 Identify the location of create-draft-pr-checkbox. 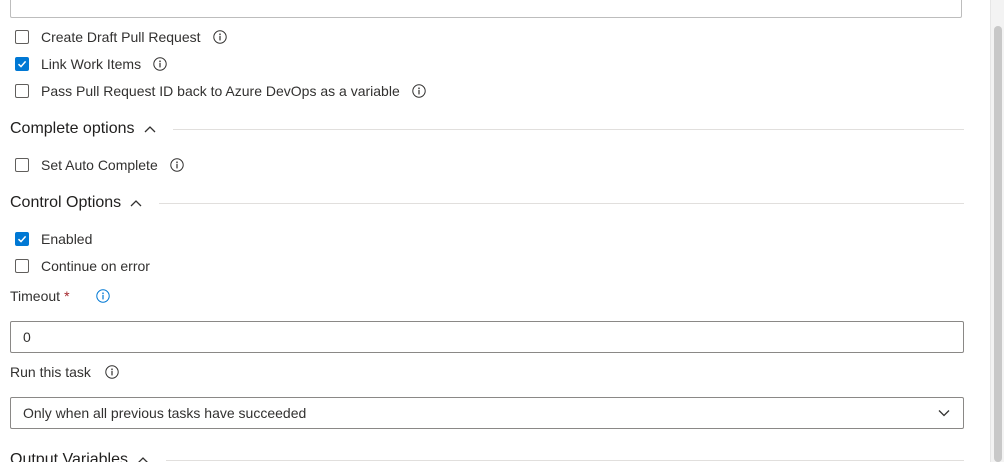
(22, 37).